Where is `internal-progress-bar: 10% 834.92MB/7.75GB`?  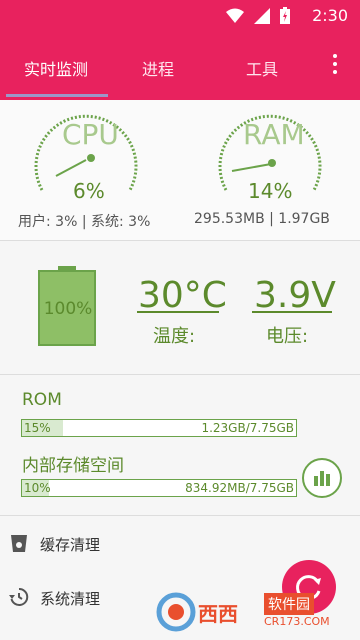
internal-progress-bar: 10% 834.92MB/7.75GB is located at coordinates (159, 488).